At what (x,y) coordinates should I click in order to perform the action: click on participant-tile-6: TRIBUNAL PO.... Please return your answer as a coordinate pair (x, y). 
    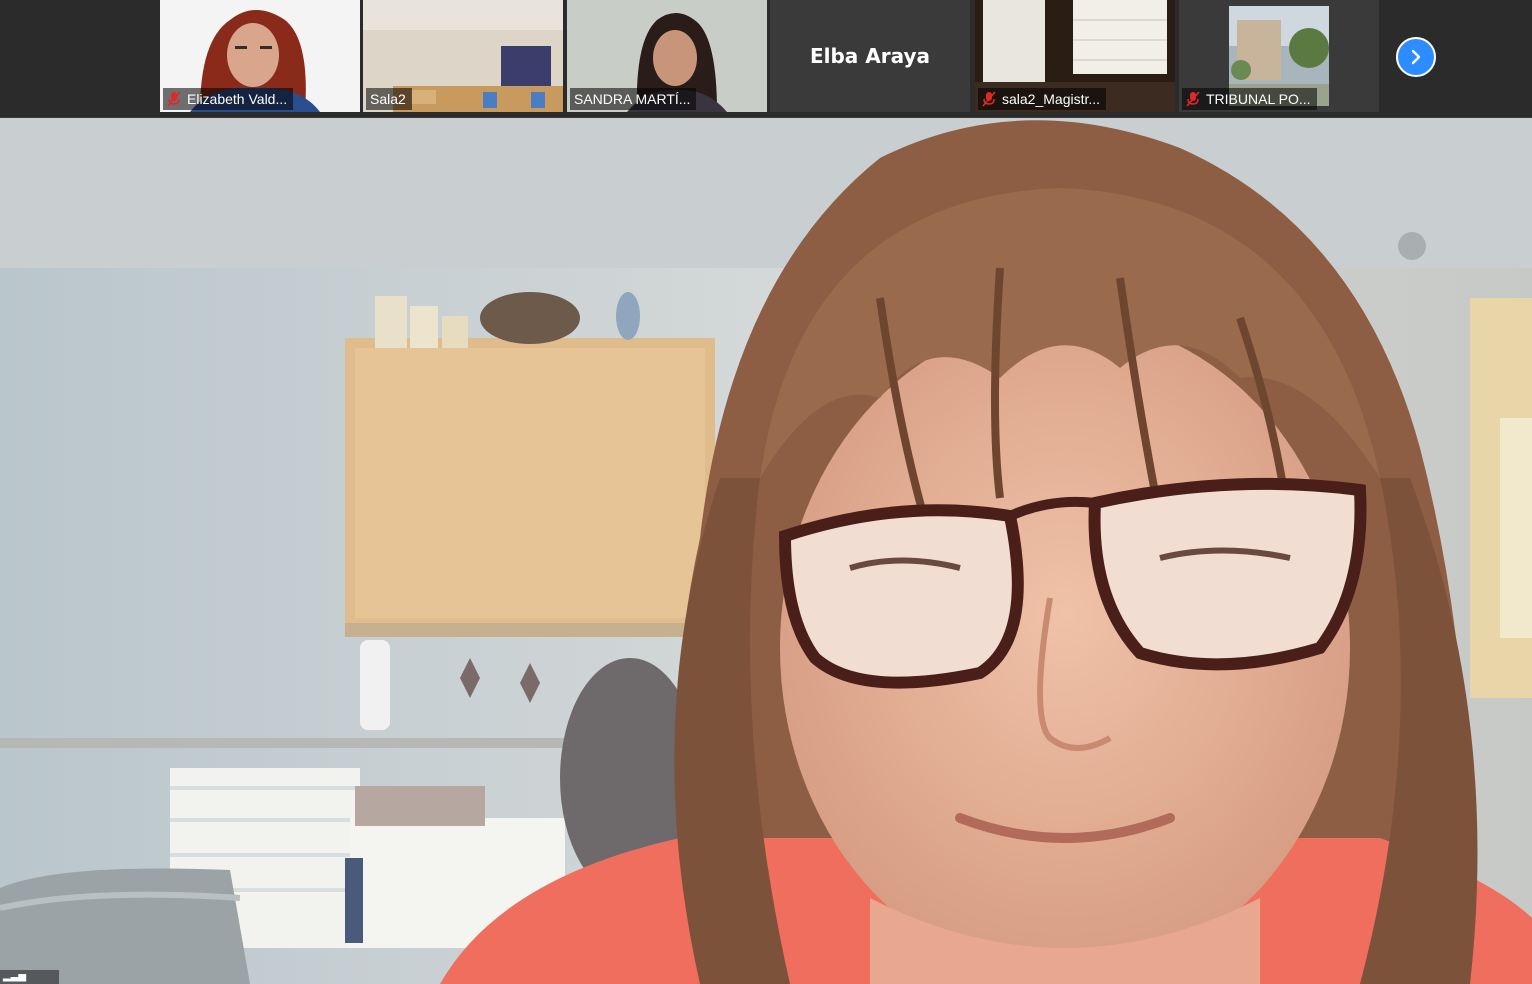
    Looking at the image, I should click on (1279, 56).